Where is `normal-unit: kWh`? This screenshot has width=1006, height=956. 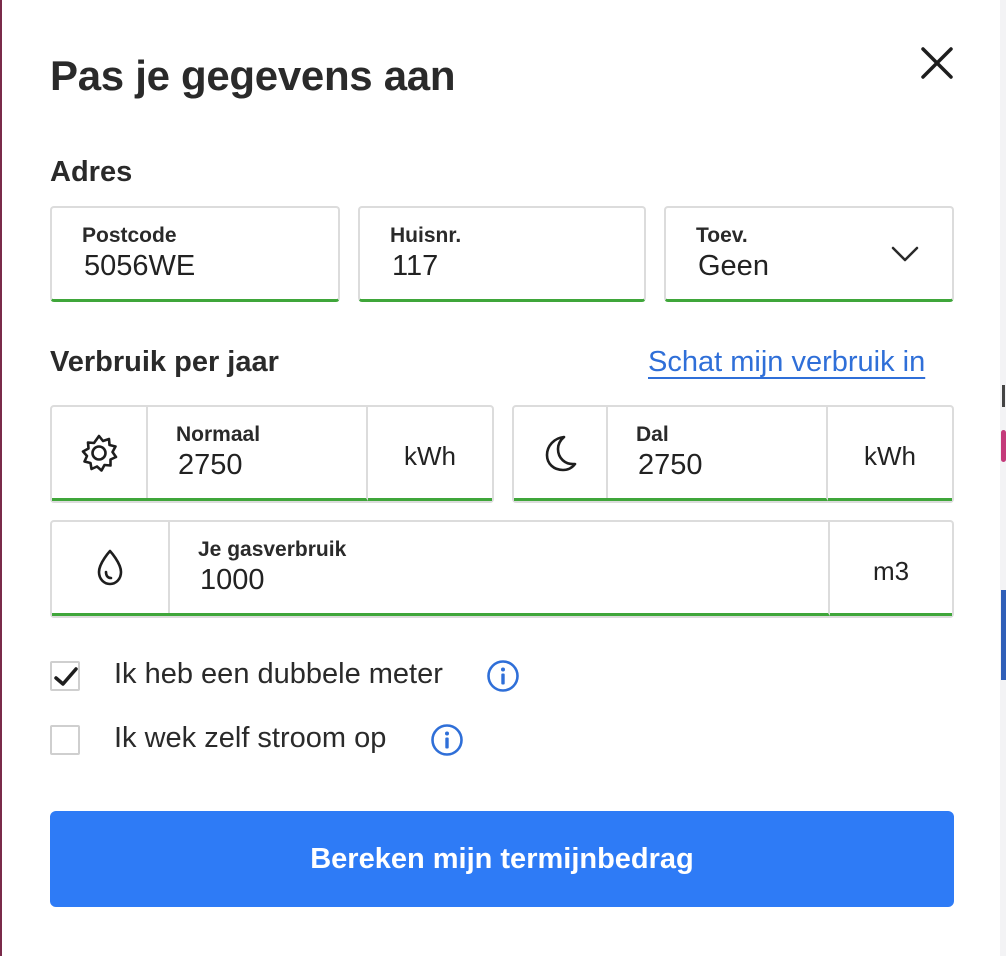
normal-unit: kWh is located at coordinates (430, 456).